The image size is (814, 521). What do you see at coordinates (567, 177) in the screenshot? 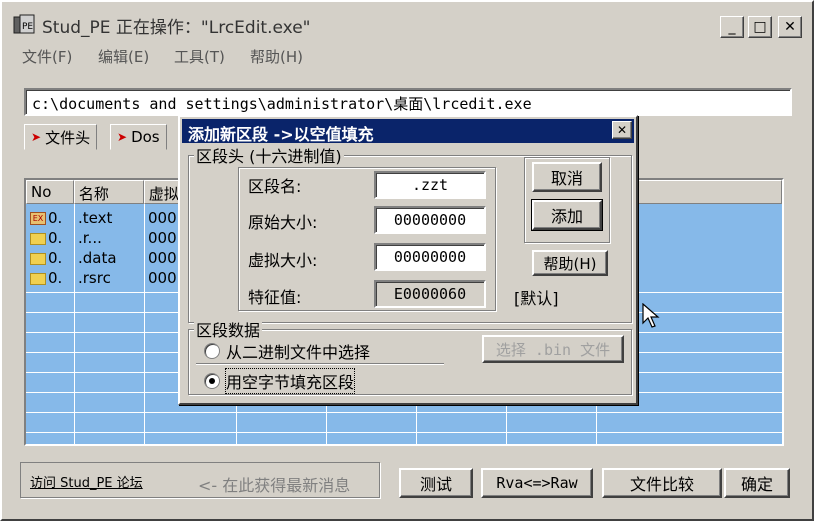
I see `cancel-button: 取消` at bounding box center [567, 177].